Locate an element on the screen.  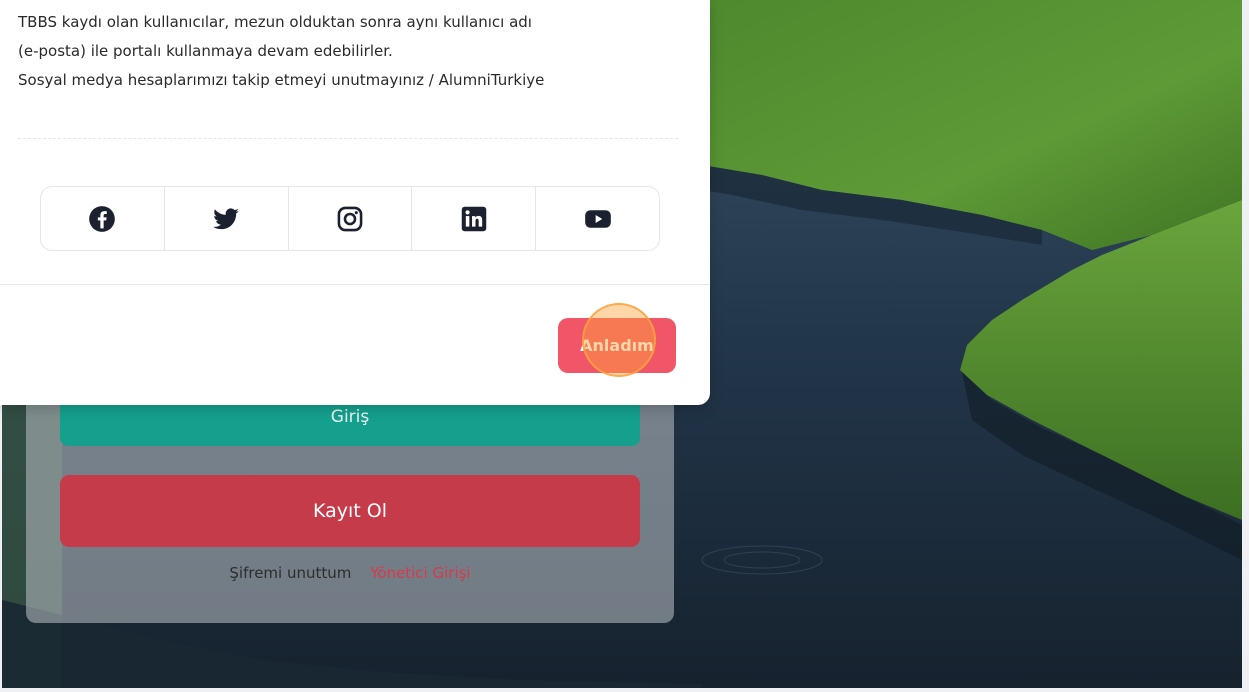
linkedin-icon is located at coordinates (474, 218).